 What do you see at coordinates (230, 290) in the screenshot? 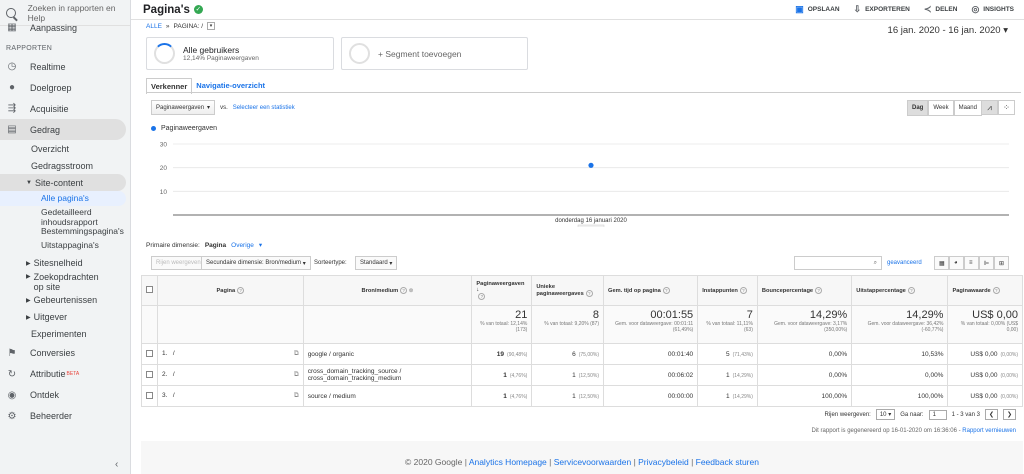
I see `col-pagina: Pagina?` at bounding box center [230, 290].